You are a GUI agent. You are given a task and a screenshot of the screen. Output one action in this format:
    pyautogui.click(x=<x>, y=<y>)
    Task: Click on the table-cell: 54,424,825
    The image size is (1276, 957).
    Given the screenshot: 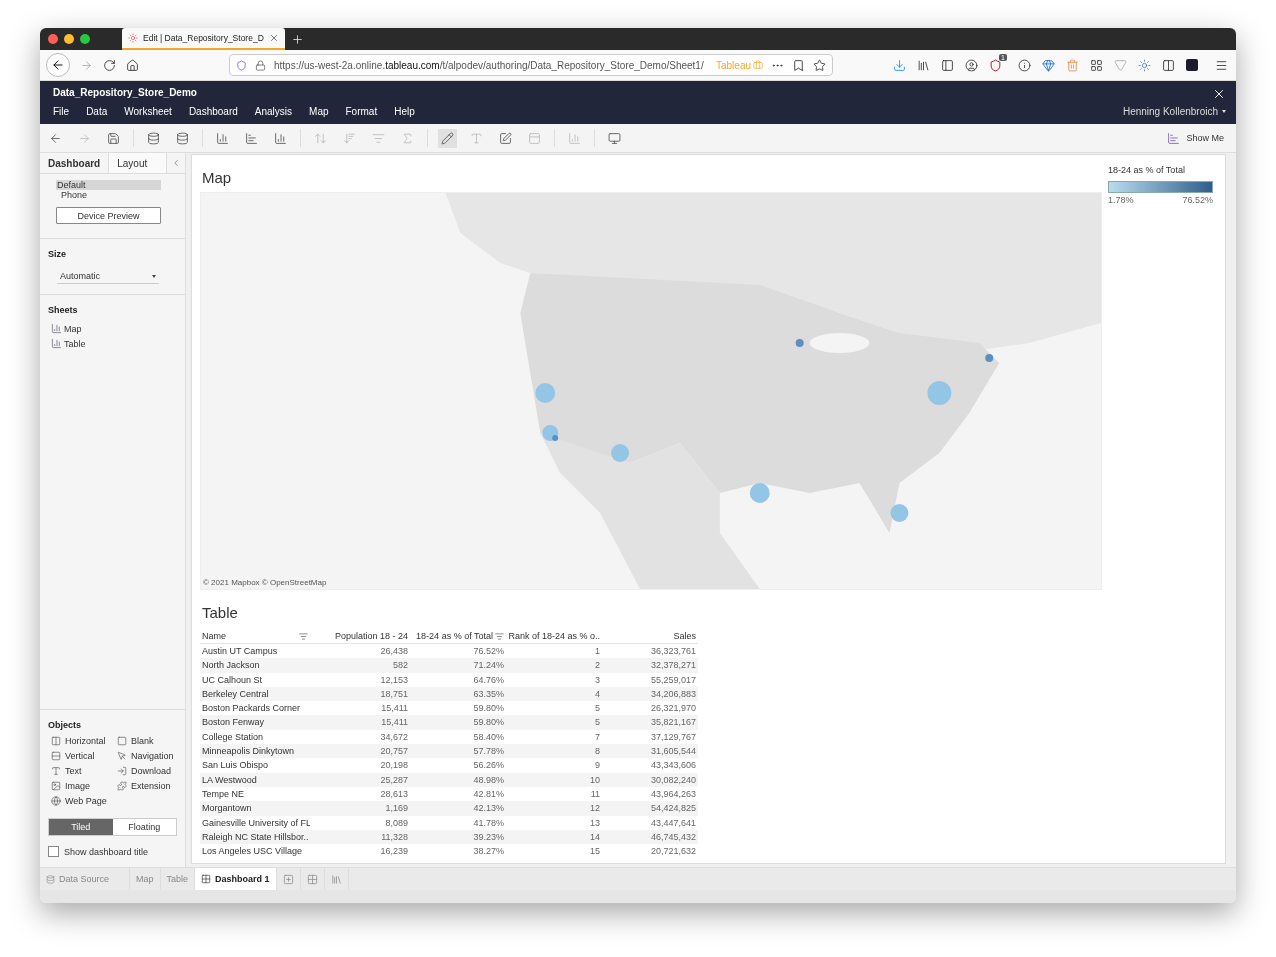 What is the action you would take?
    pyautogui.click(x=650, y=808)
    